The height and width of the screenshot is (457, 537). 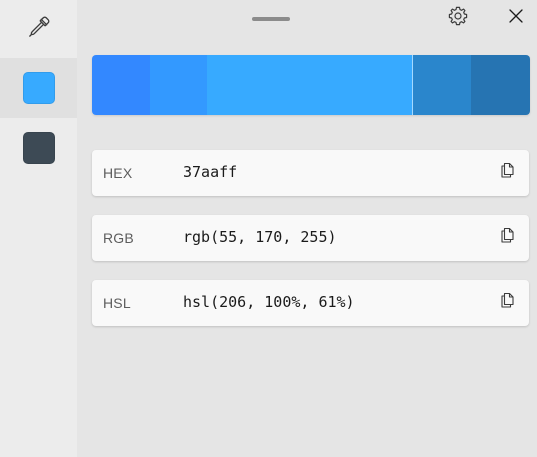 I want to click on close-button, so click(x=516, y=18).